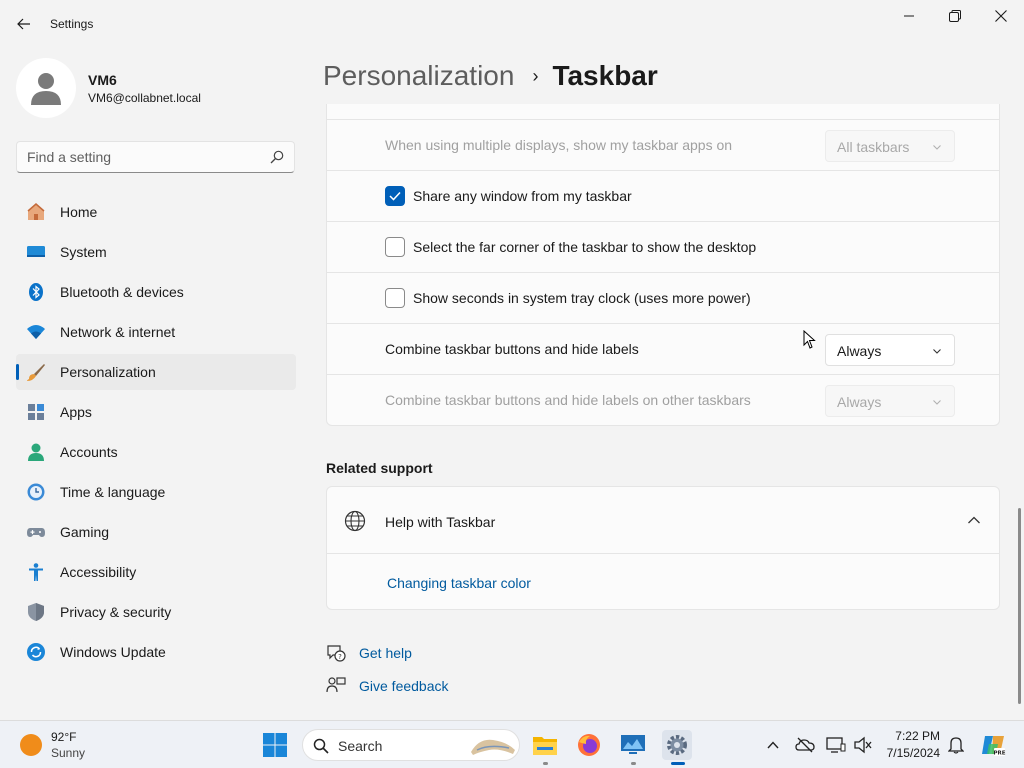 The image size is (1024, 768). I want to click on copilot-button: PRE, so click(993, 745).